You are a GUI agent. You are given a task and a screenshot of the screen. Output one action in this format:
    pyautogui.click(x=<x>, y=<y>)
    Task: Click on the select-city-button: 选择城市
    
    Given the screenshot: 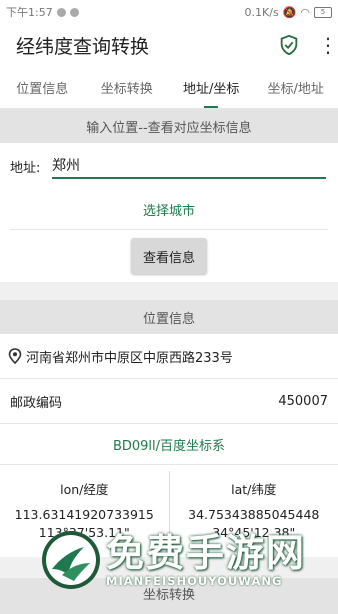 What is the action you would take?
    pyautogui.click(x=169, y=209)
    